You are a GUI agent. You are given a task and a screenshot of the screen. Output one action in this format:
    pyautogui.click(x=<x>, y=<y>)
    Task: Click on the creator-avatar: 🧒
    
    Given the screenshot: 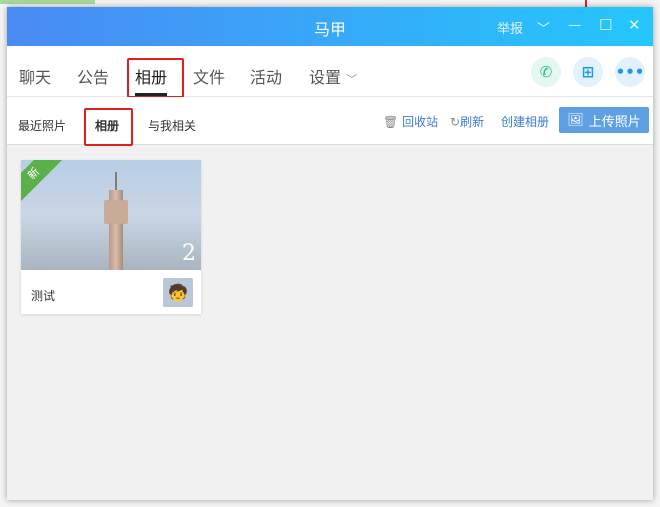 What is the action you would take?
    pyautogui.click(x=178, y=292)
    